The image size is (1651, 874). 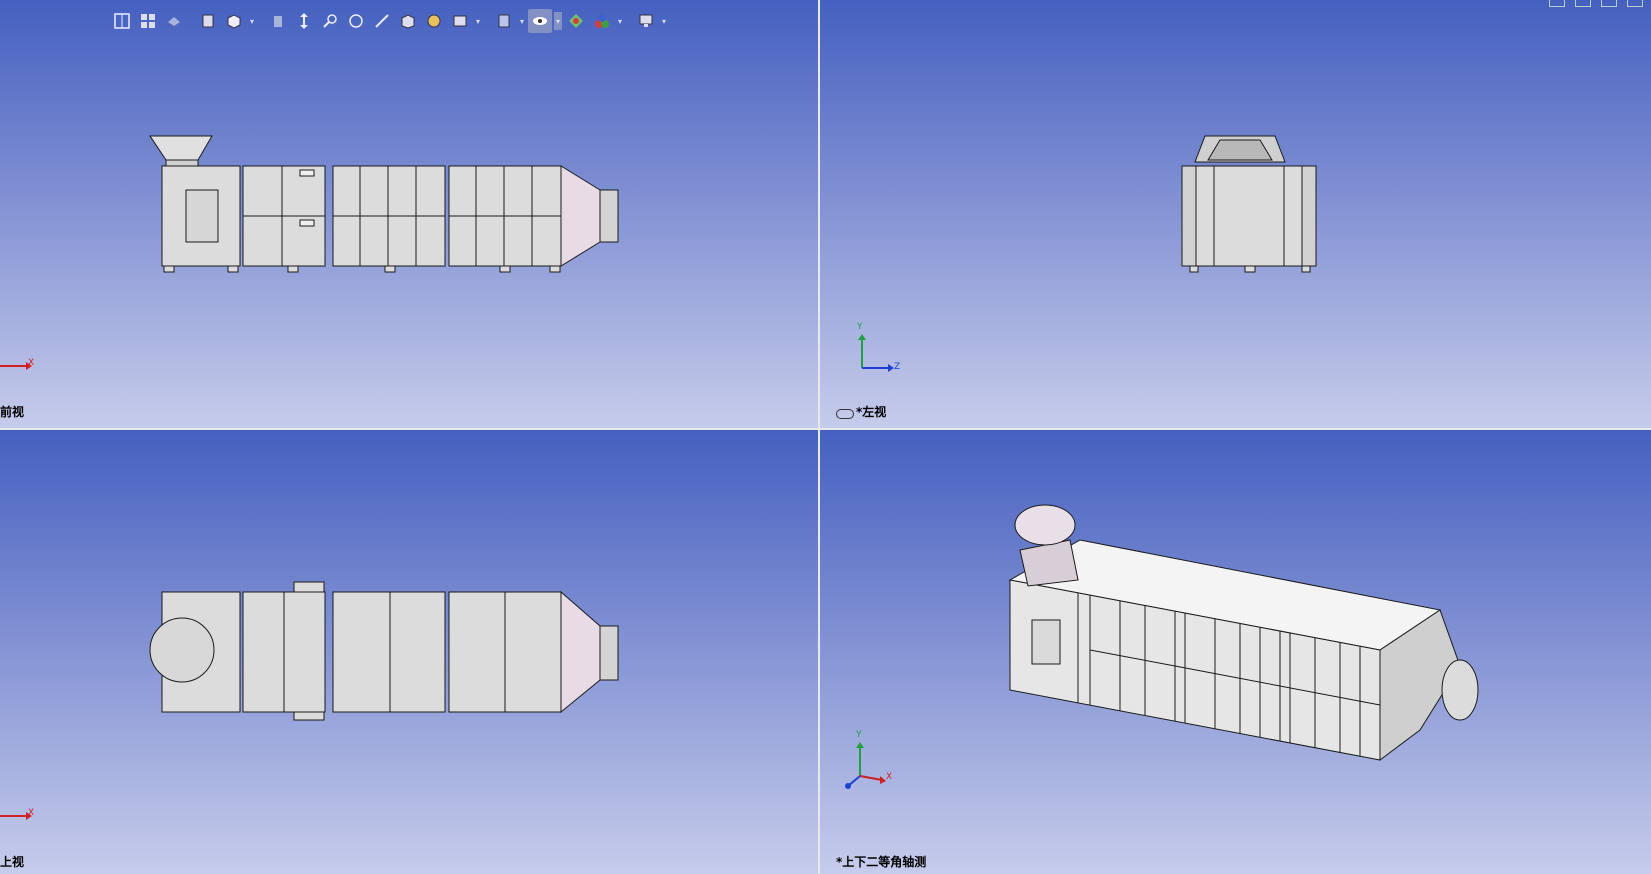 I want to click on edit-appearance-icon, so click(x=434, y=21).